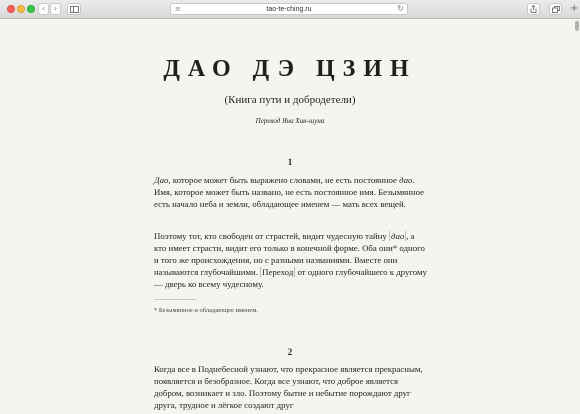 The width and height of the screenshot is (580, 414). What do you see at coordinates (290, 69) in the screenshot?
I see `book-title: ДАО ДЭ ЦЗИН` at bounding box center [290, 69].